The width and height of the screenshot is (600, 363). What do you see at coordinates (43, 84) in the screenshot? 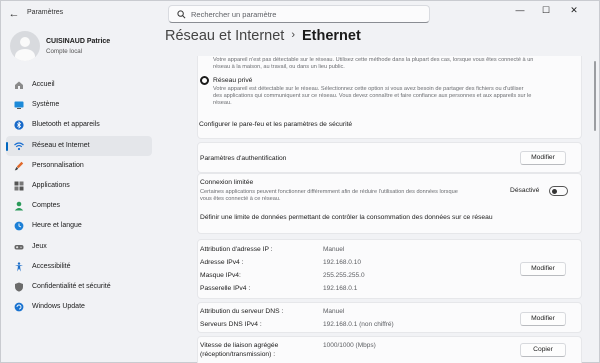
I see `sidebar-item-label: Accueil` at bounding box center [43, 84].